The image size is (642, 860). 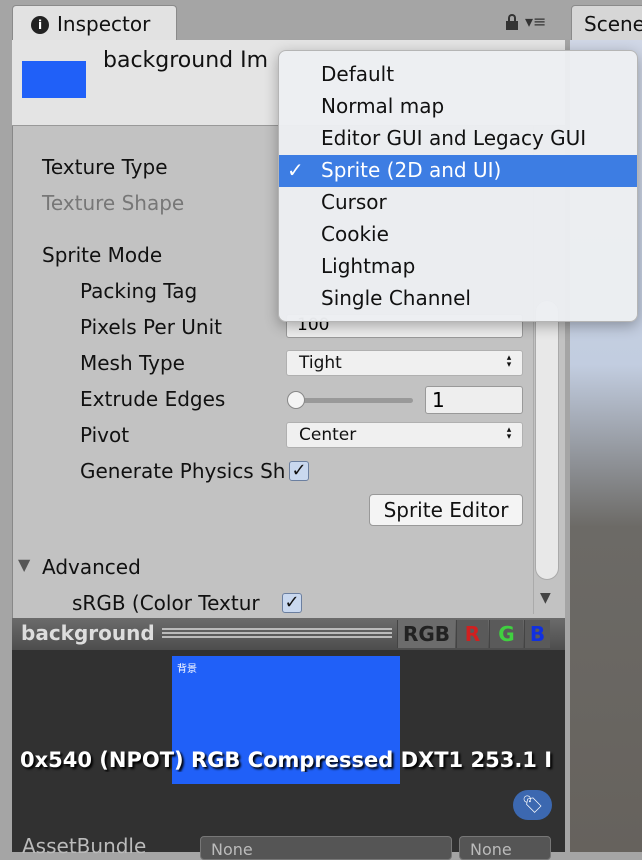 What do you see at coordinates (153, 399) in the screenshot?
I see `extrude-edges-label: Extrude Edges` at bounding box center [153, 399].